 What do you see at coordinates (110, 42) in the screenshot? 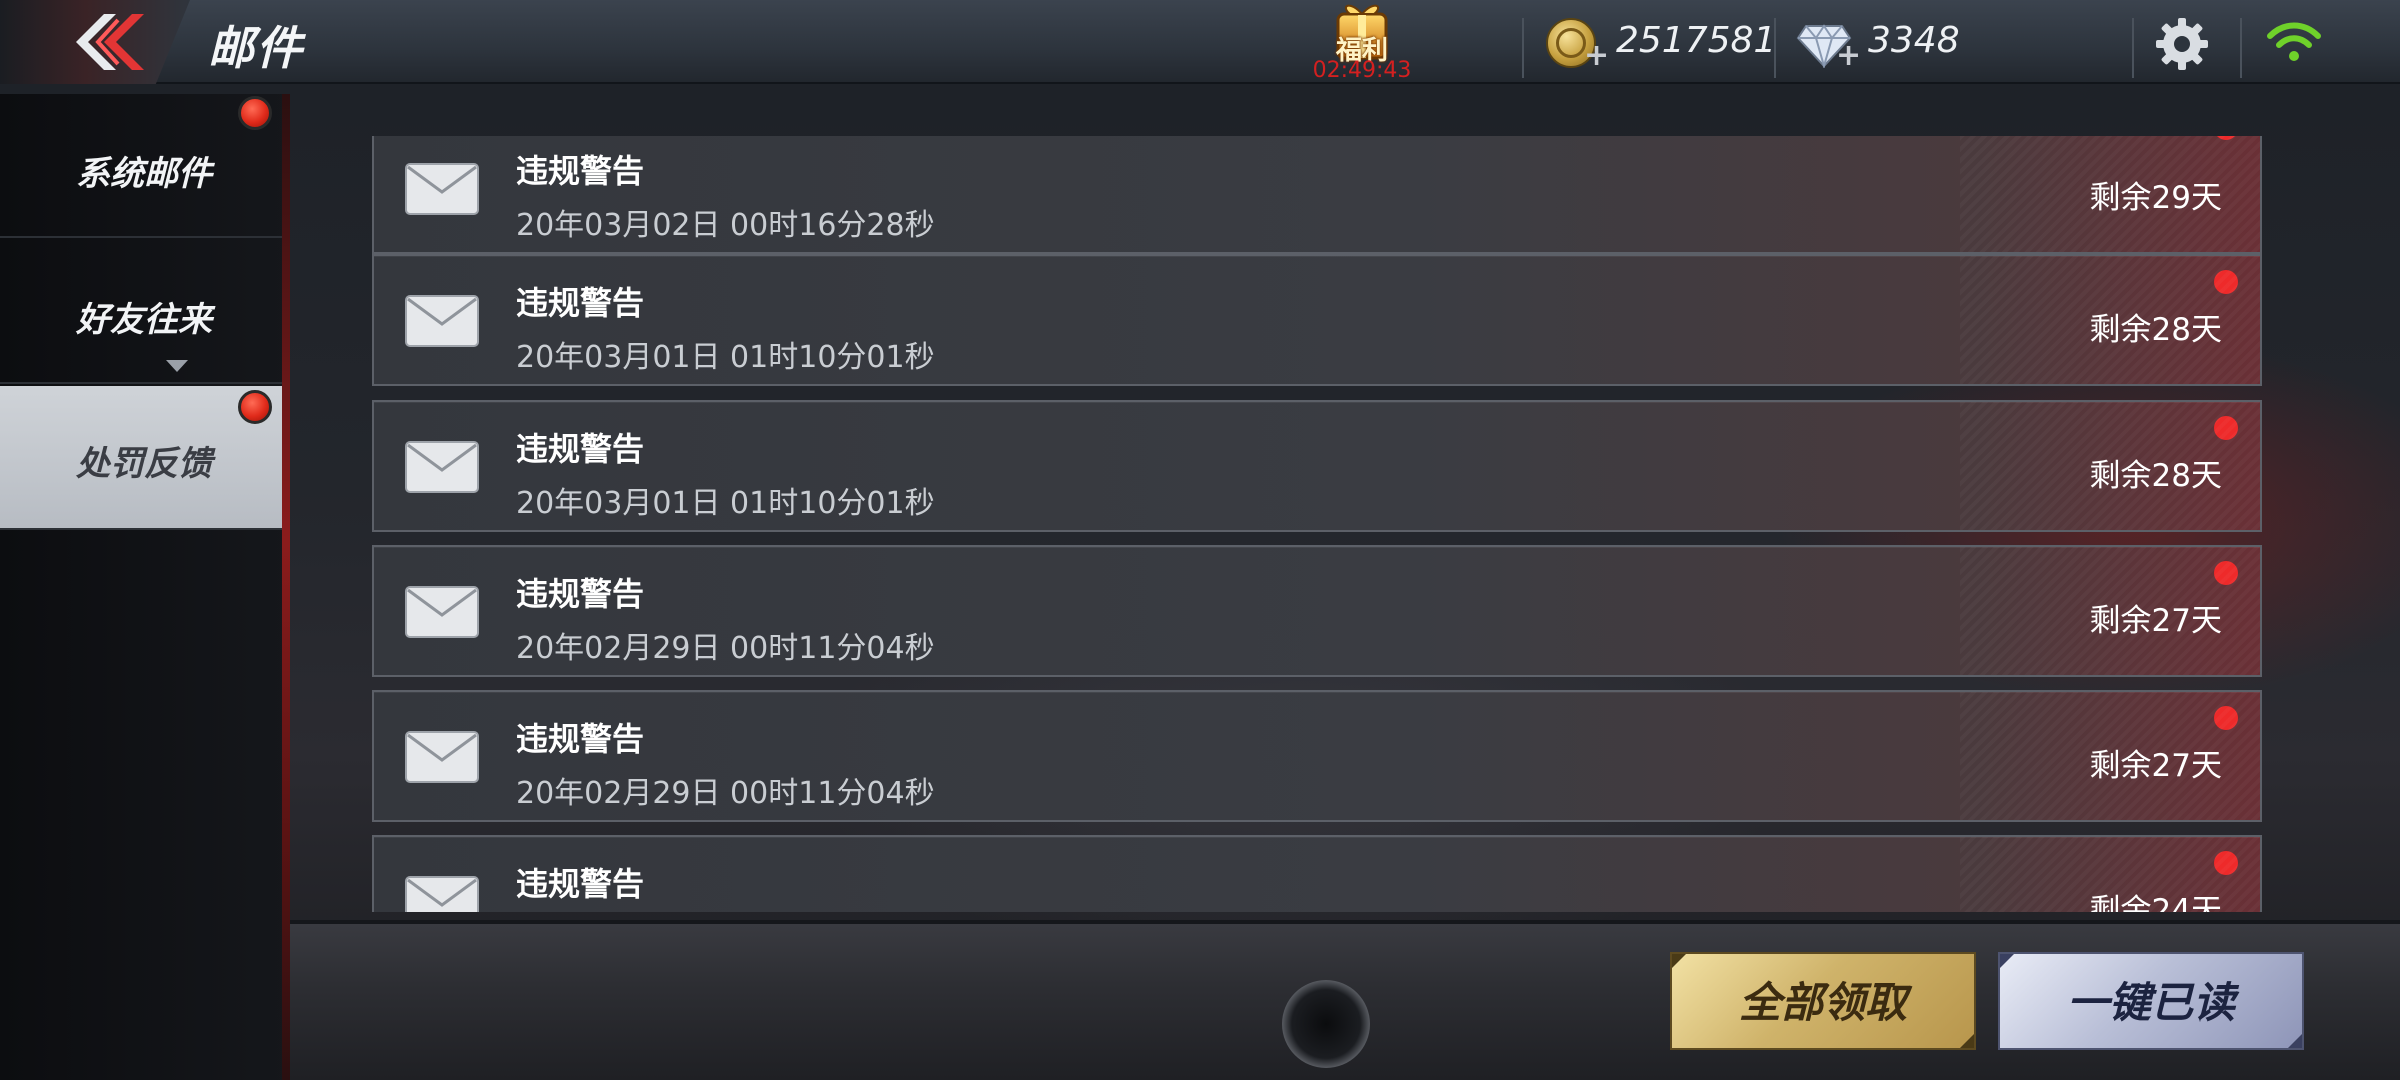
I see `double-chevron-left-icon` at bounding box center [110, 42].